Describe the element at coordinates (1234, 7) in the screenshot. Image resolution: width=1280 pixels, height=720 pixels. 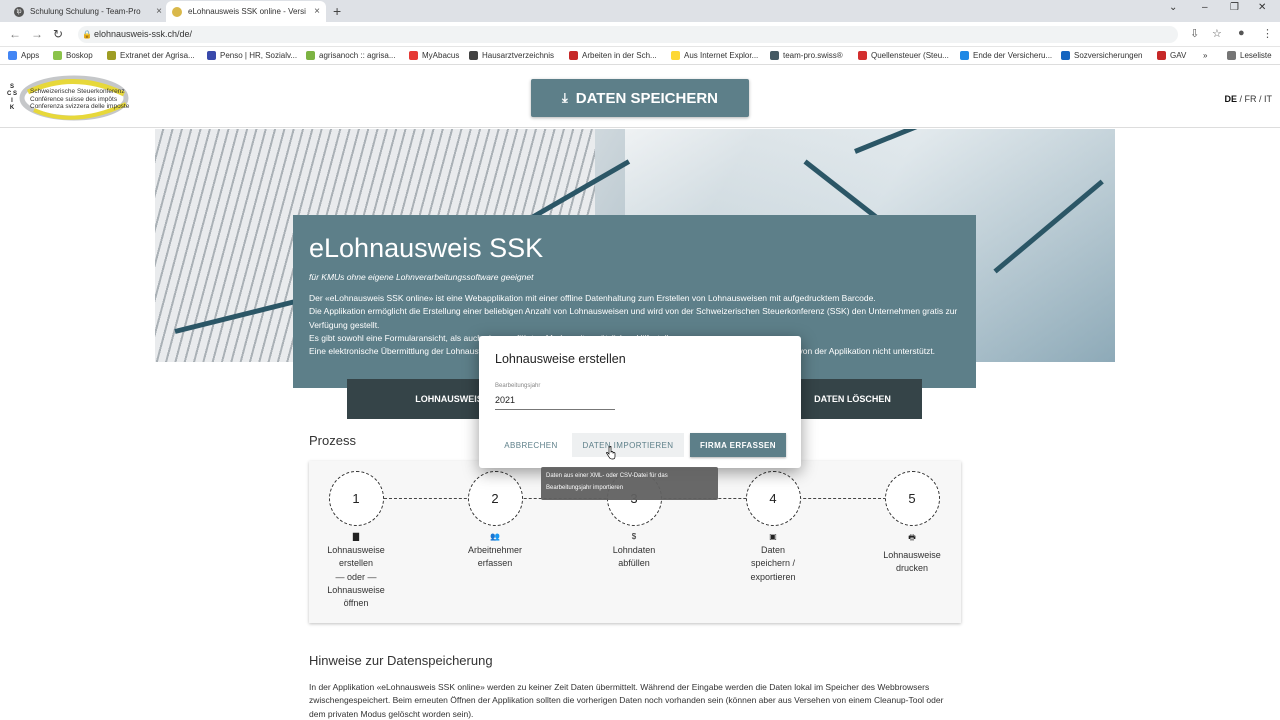
I see `restore-icon: ❐` at that location.